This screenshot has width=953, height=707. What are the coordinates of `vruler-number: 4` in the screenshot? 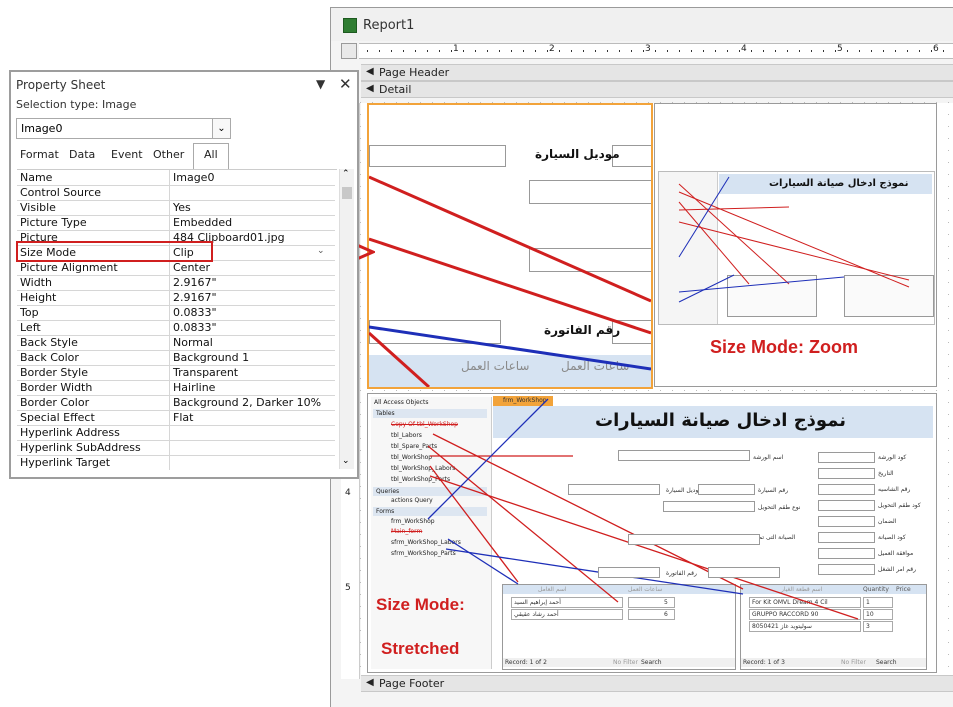 It's located at (348, 493).